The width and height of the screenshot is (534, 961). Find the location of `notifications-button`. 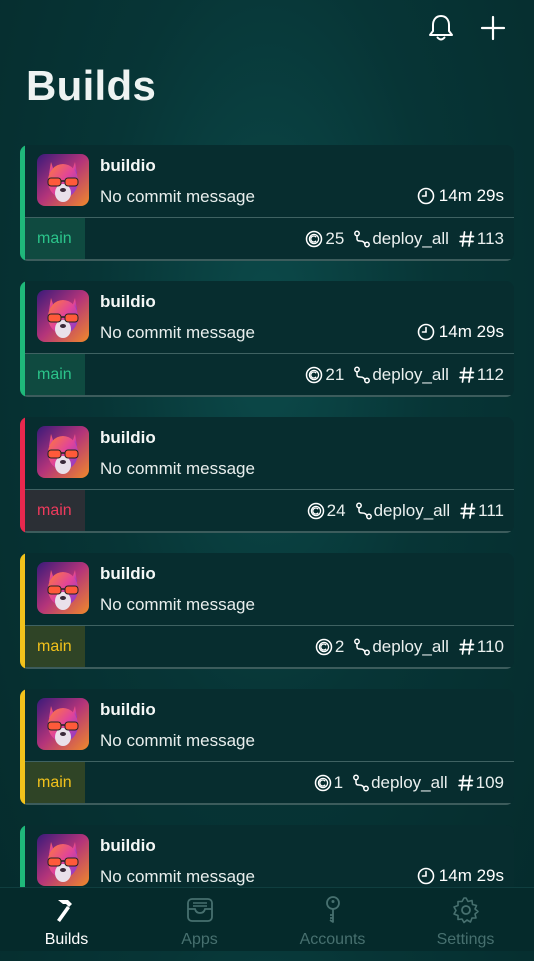

notifications-button is located at coordinates (441, 28).